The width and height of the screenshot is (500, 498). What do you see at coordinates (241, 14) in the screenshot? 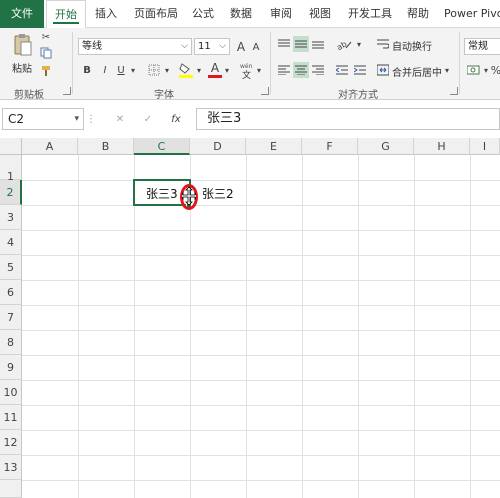
I see `tab-data: 数据` at bounding box center [241, 14].